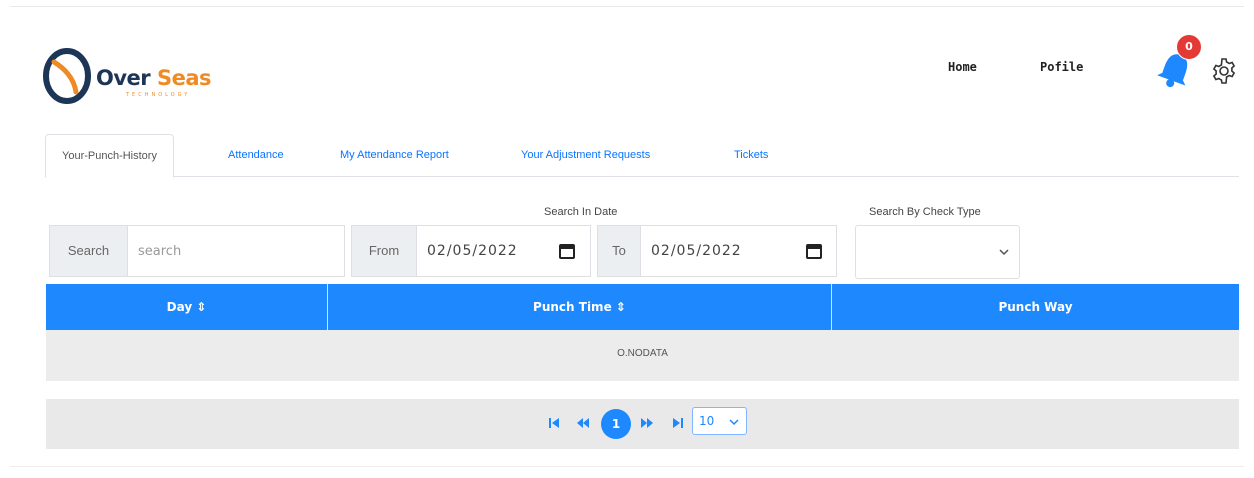  What do you see at coordinates (579, 307) in the screenshot?
I see `column-header-punch-time: Punch Time ⇕` at bounding box center [579, 307].